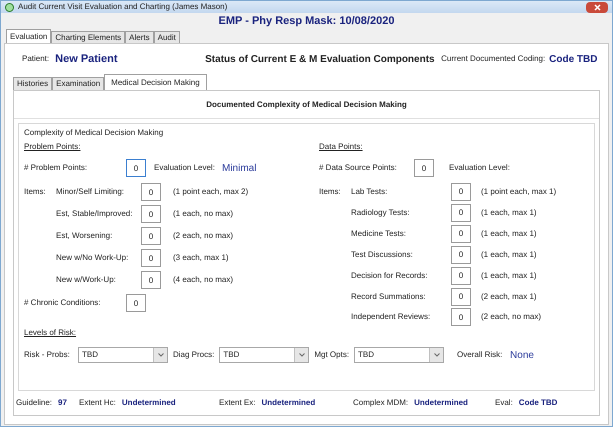 The width and height of the screenshot is (613, 427). I want to click on status-title: Status of Current E & M Evaluation Components, so click(320, 59).